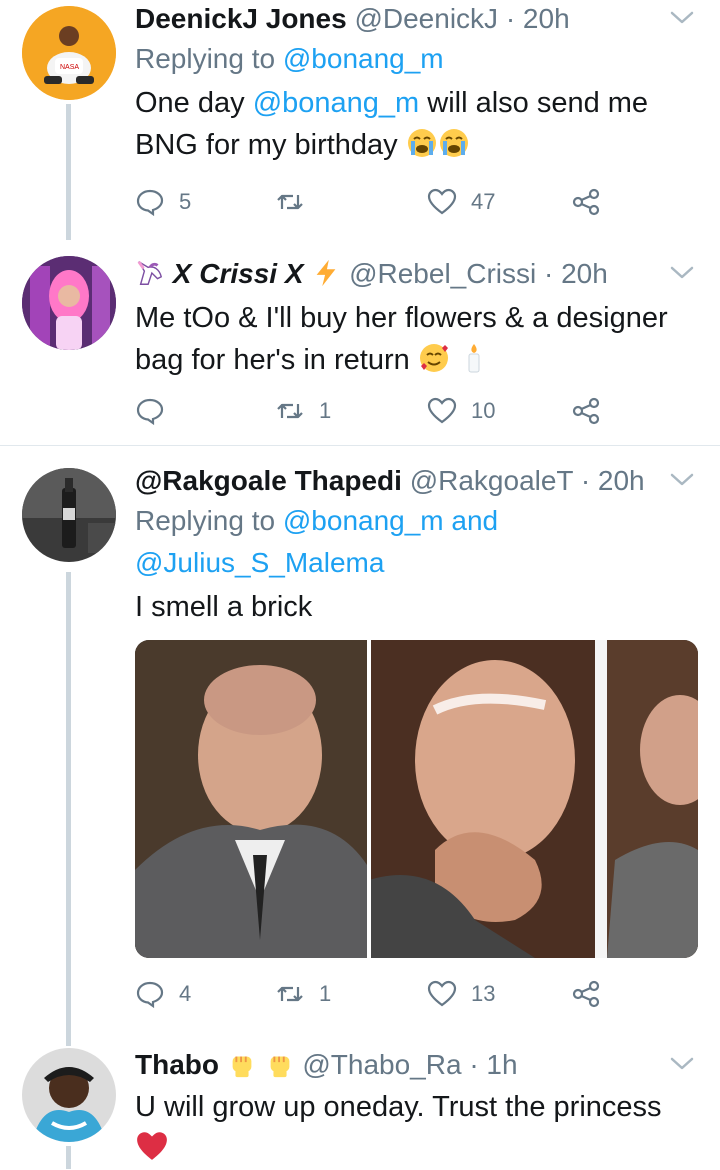  What do you see at coordinates (461, 411) in the screenshot?
I see `like-button: 10` at bounding box center [461, 411].